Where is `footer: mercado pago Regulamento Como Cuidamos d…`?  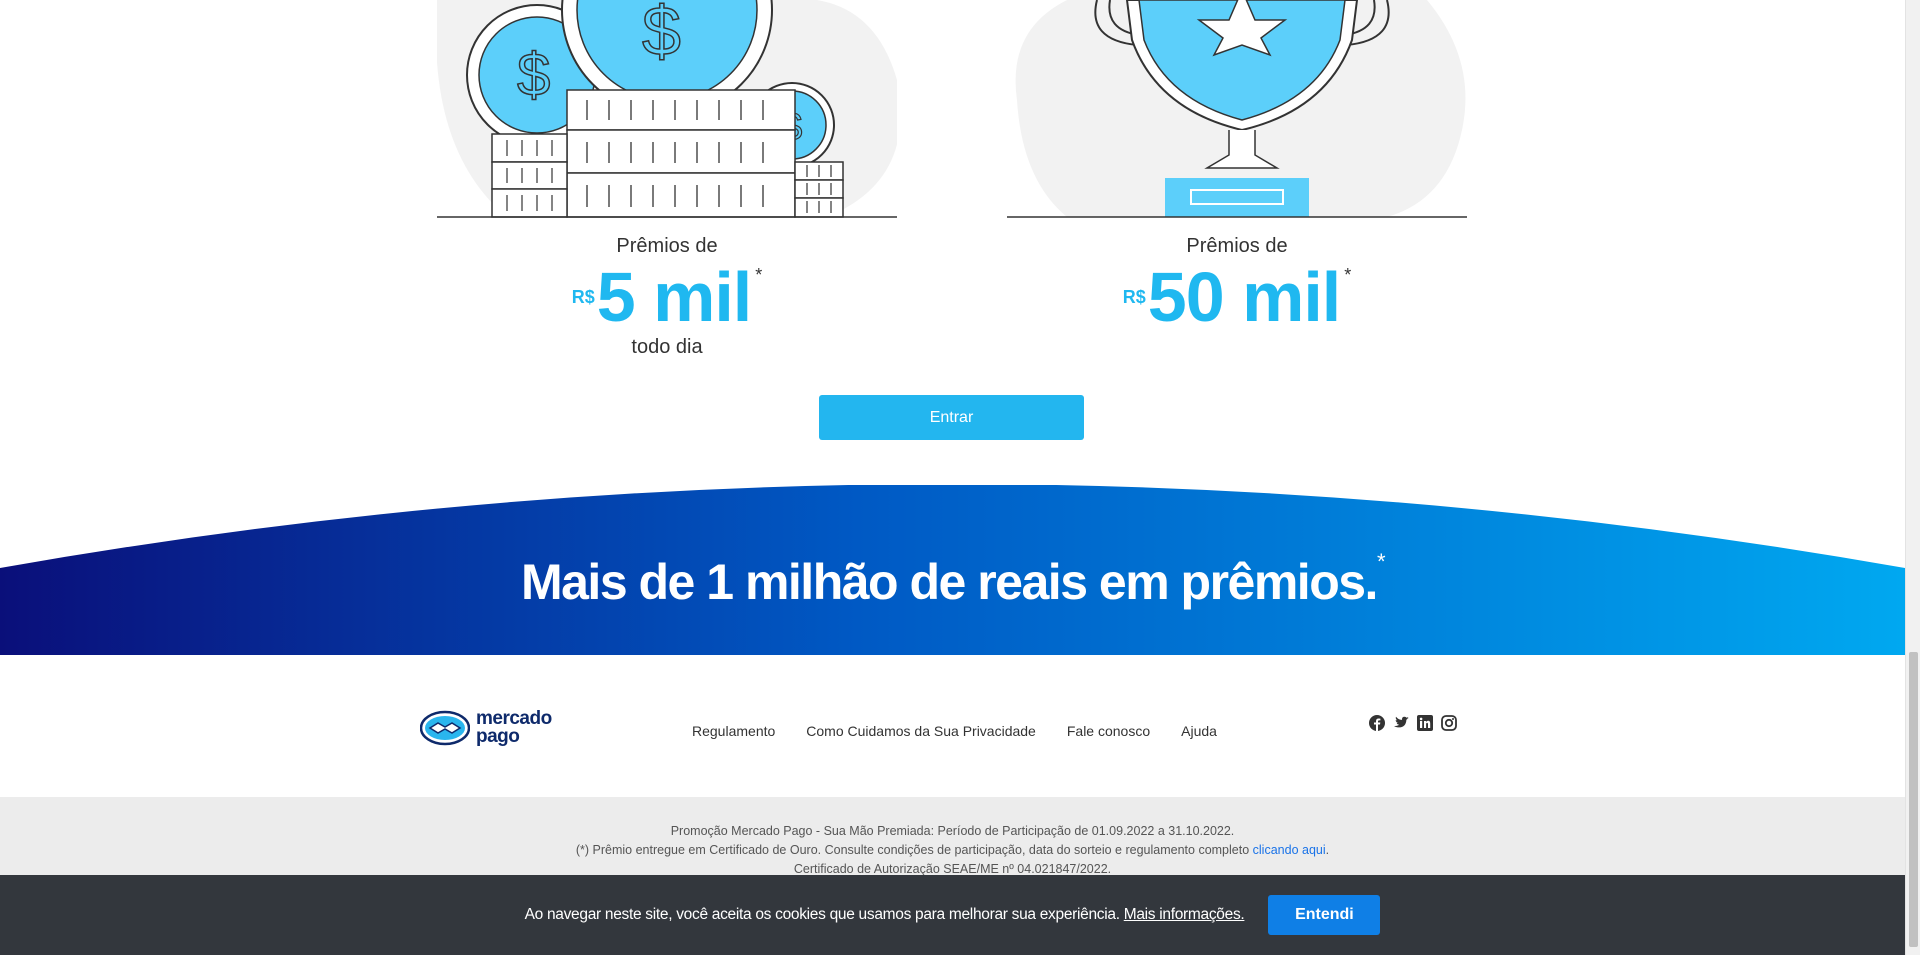 footer: mercado pago Regulamento Como Cuidamos d… is located at coordinates (952, 726).